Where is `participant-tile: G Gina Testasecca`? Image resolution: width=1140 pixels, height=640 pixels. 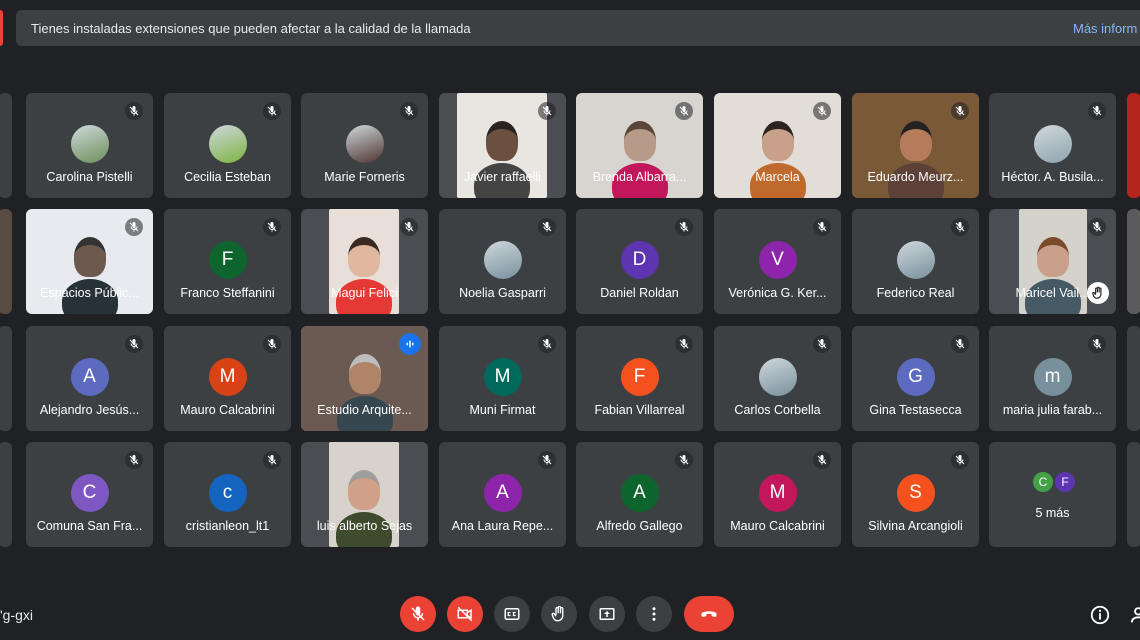 participant-tile: G Gina Testasecca is located at coordinates (915, 378).